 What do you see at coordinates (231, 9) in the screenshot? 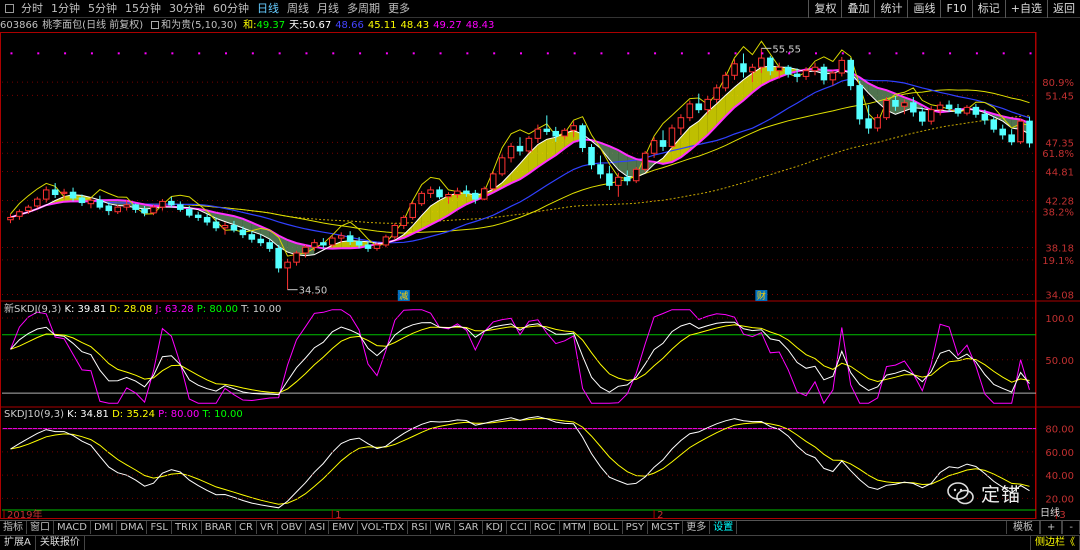
I see `period-tab-5: 60分钟` at bounding box center [231, 9].